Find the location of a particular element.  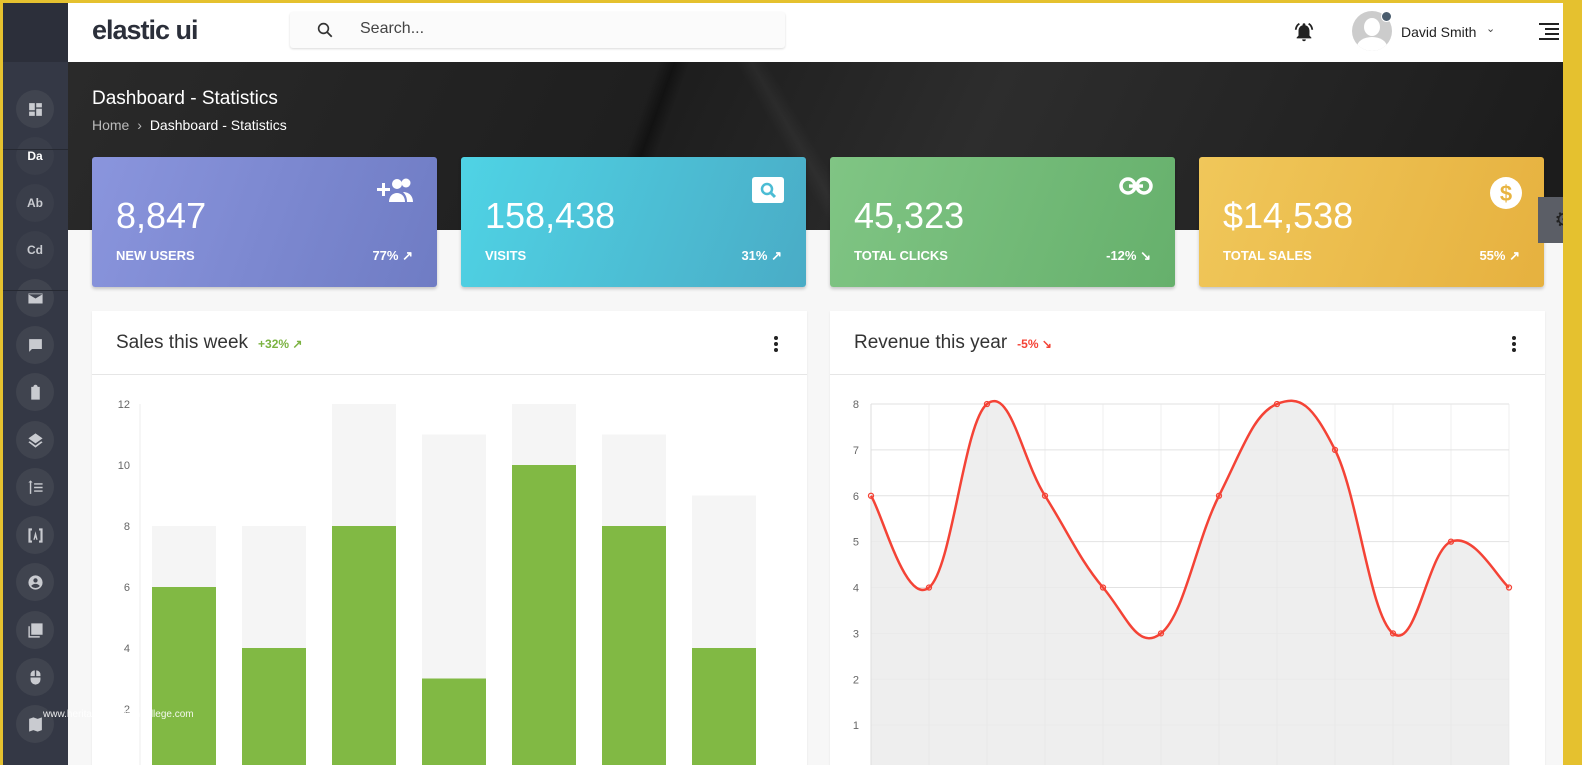

y-tick-label: 1 is located at coordinates (856, 726).